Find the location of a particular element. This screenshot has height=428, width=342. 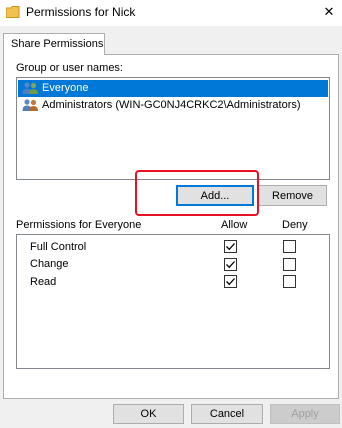

allow-checkbox-change is located at coordinates (230, 264).